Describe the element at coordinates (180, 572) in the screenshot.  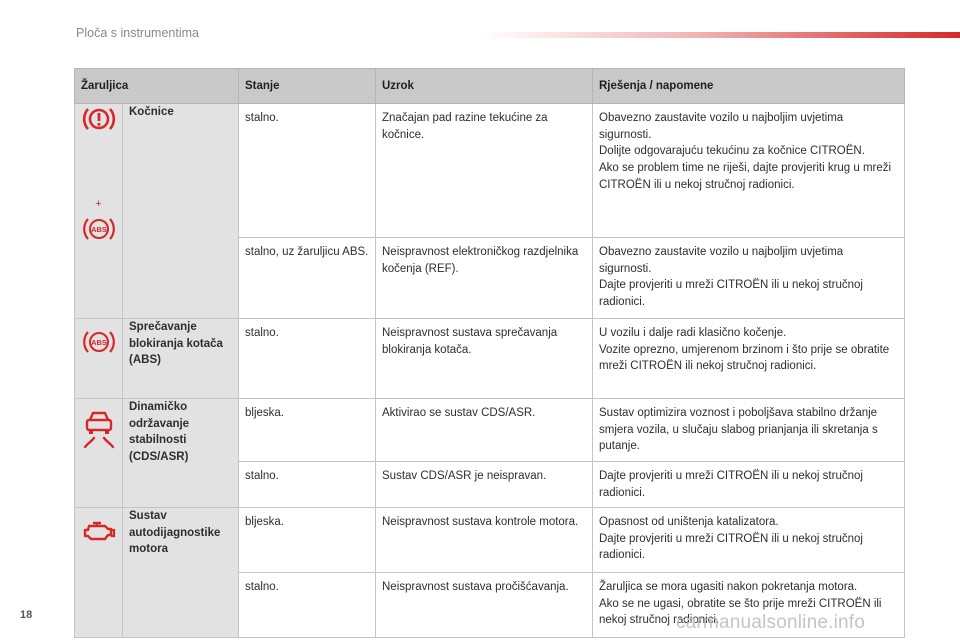
I see `lamp-name-engine: Sustav autodijagnostike motora` at that location.